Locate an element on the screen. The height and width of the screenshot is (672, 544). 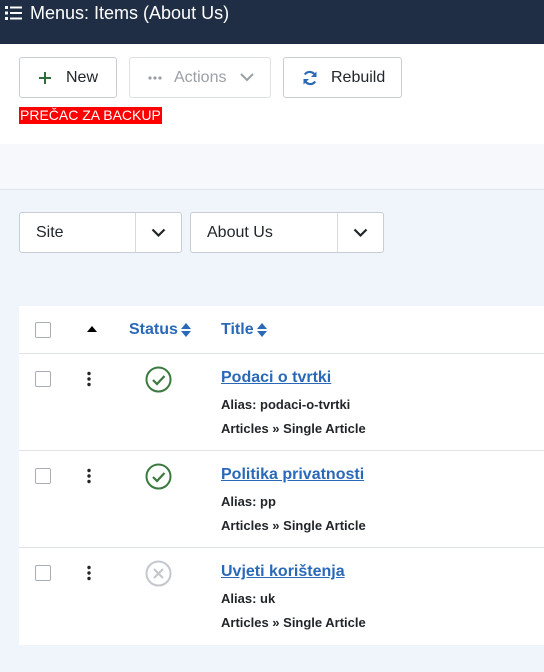
ordering-sort-icon is located at coordinates (92, 329).